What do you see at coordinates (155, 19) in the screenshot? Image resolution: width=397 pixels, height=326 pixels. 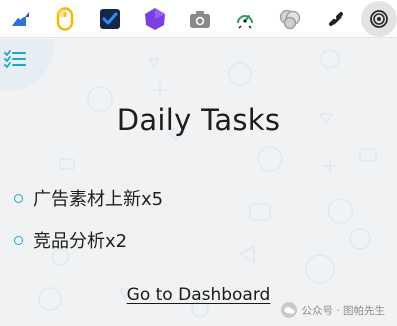 I see `hexagon-icon` at bounding box center [155, 19].